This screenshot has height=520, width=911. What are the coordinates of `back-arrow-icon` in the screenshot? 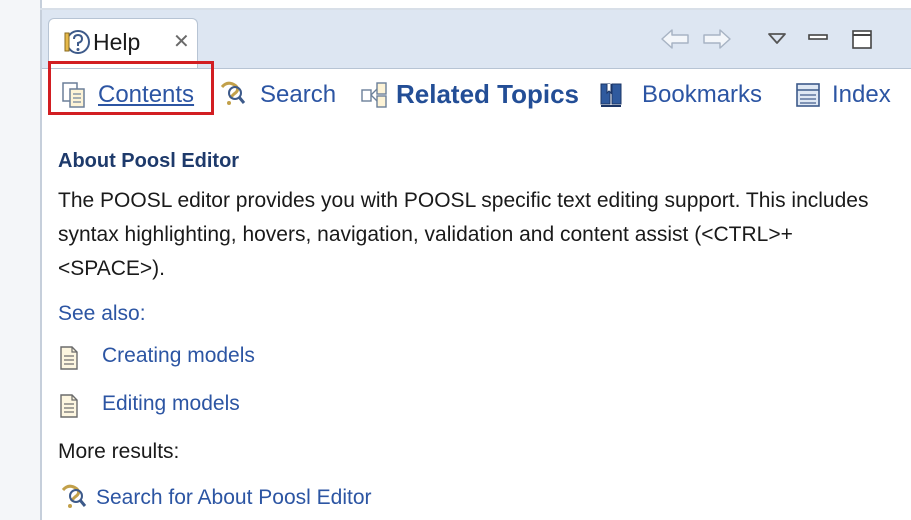 It's located at (676, 39).